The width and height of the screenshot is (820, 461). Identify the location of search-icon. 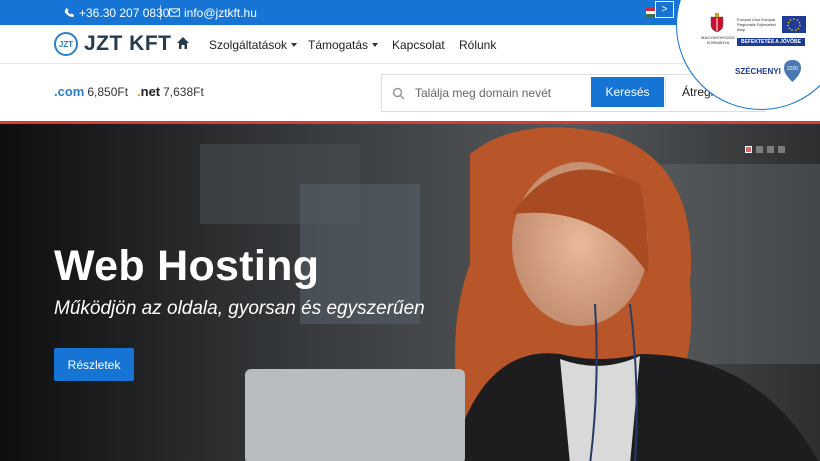
(398, 93).